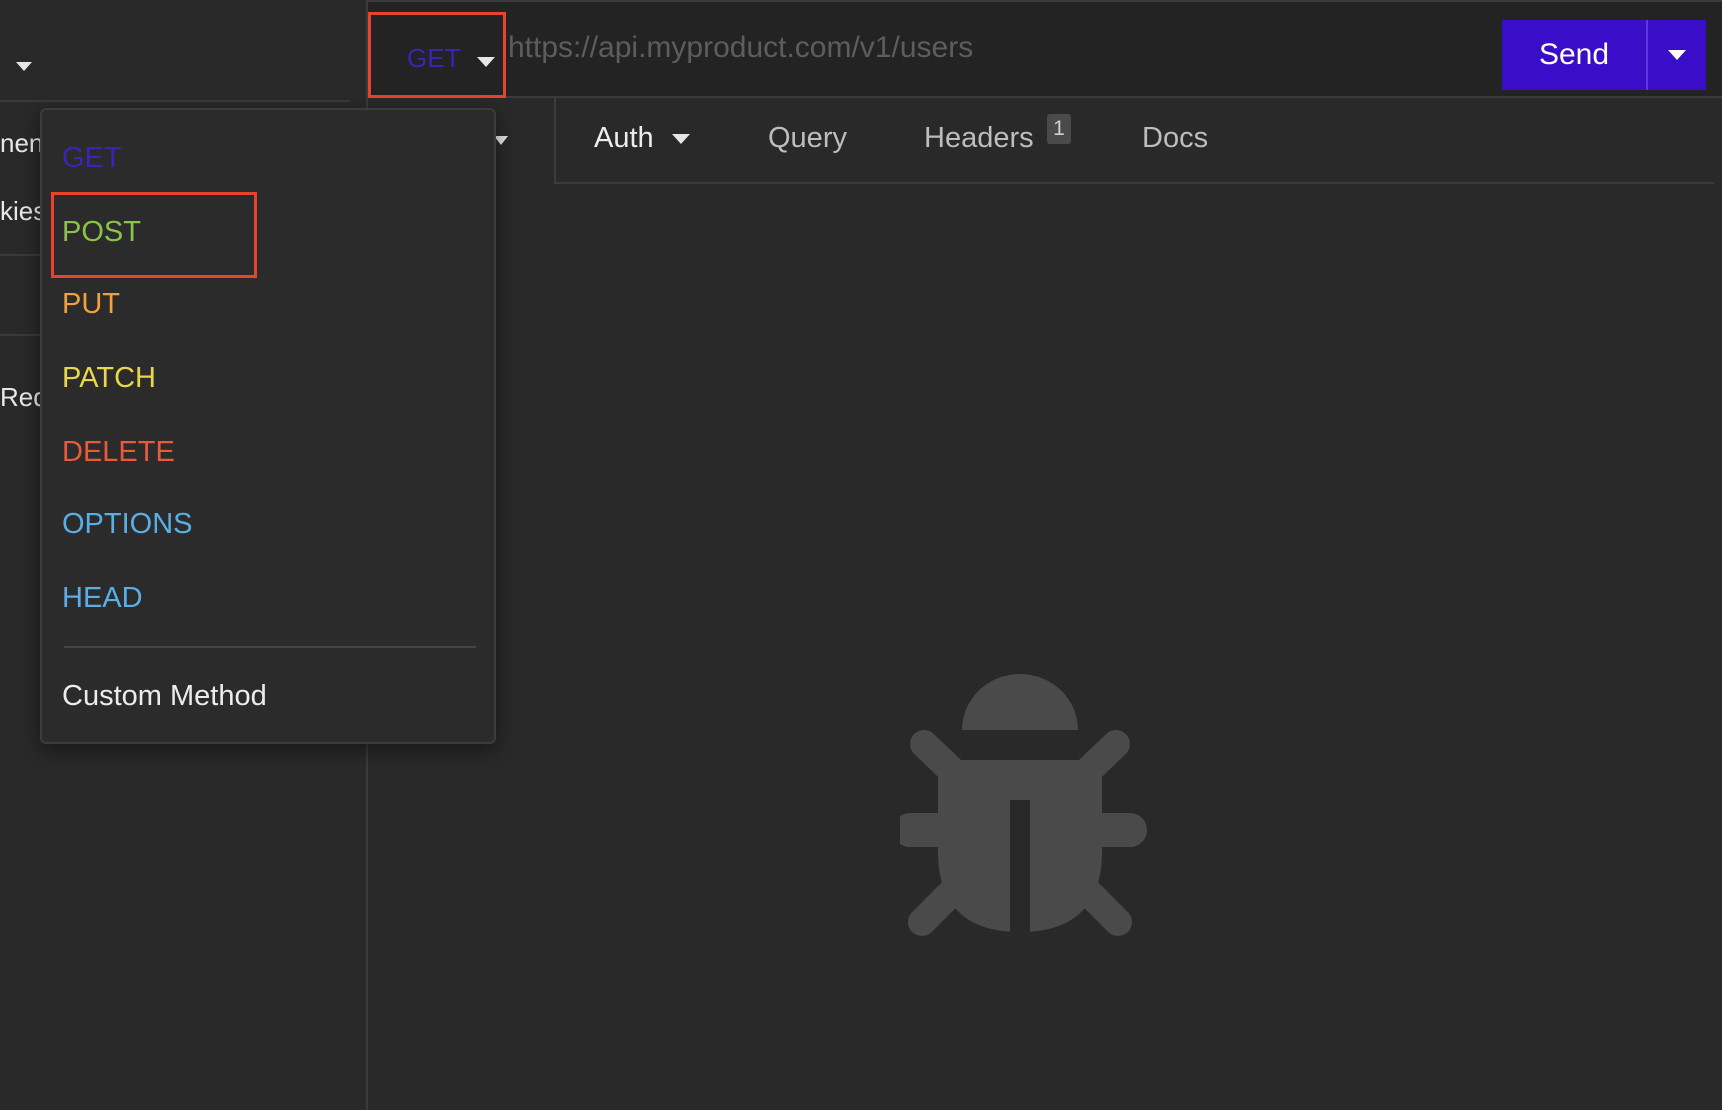  I want to click on method-dropdown-button: GET, so click(437, 55).